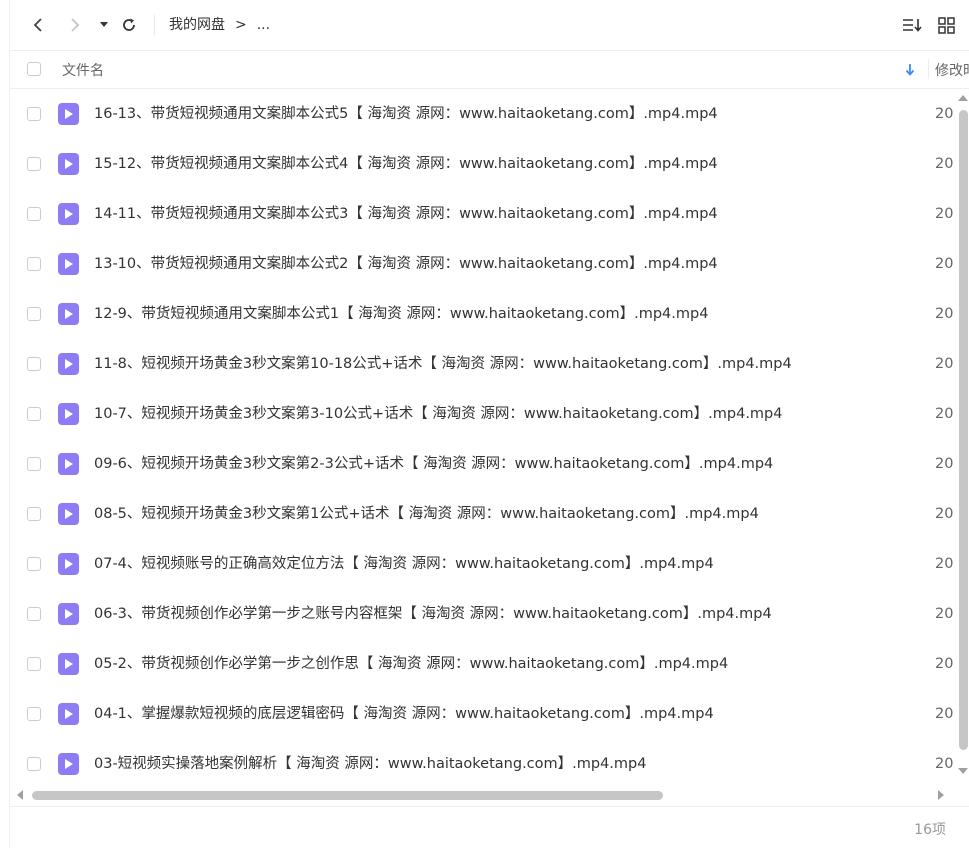 Image resolution: width=969 pixels, height=849 pixels. What do you see at coordinates (75, 25) in the screenshot?
I see `forward-icon` at bounding box center [75, 25].